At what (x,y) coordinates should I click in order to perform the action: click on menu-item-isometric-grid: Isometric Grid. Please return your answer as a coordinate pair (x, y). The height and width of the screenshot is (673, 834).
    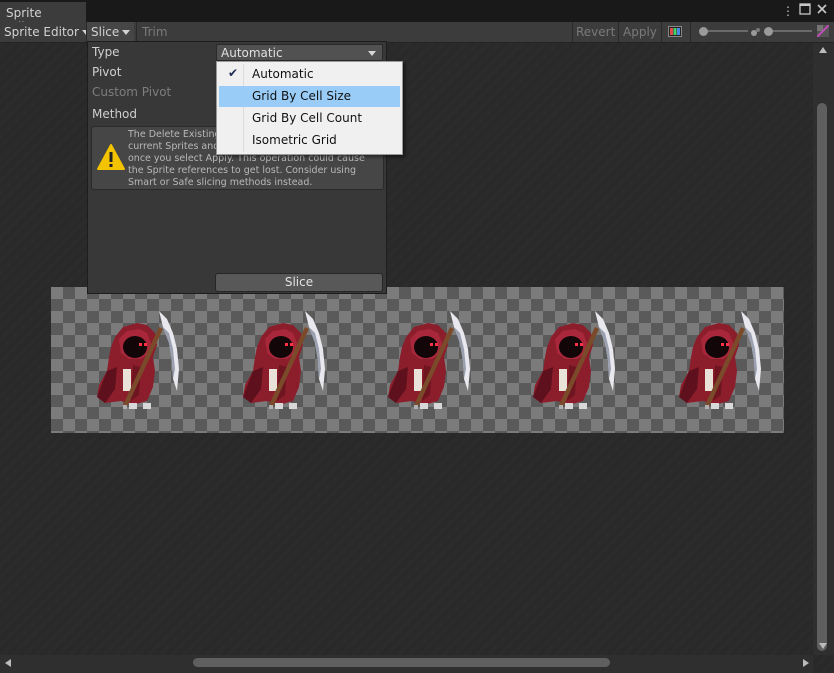
    Looking at the image, I should click on (309, 140).